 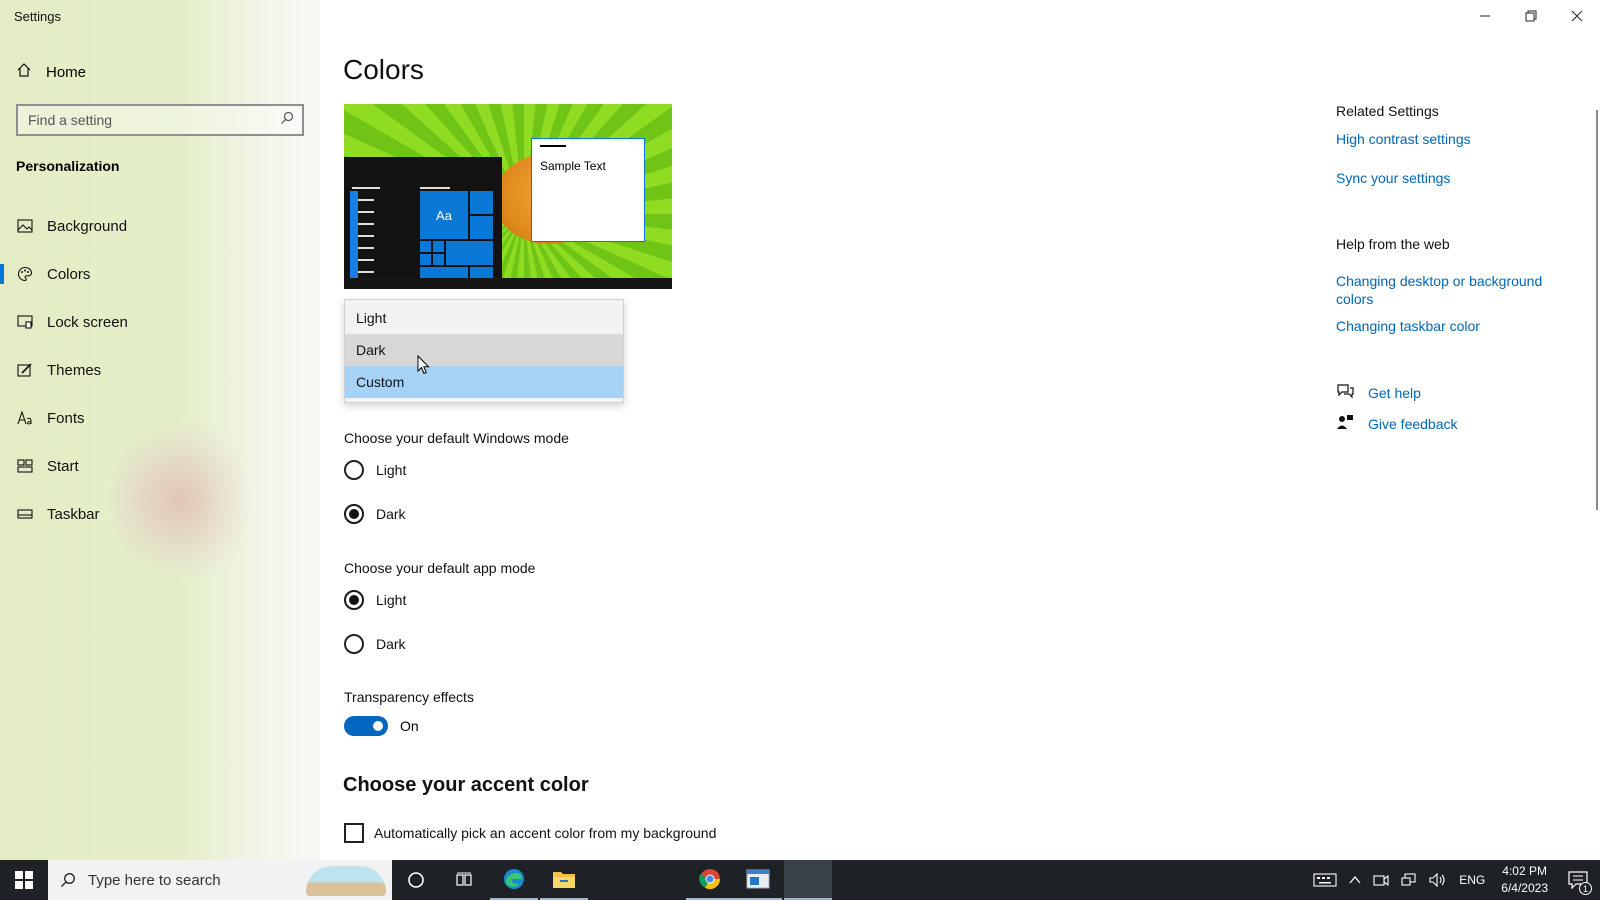 I want to click on file-explorer-button, so click(x=564, y=880).